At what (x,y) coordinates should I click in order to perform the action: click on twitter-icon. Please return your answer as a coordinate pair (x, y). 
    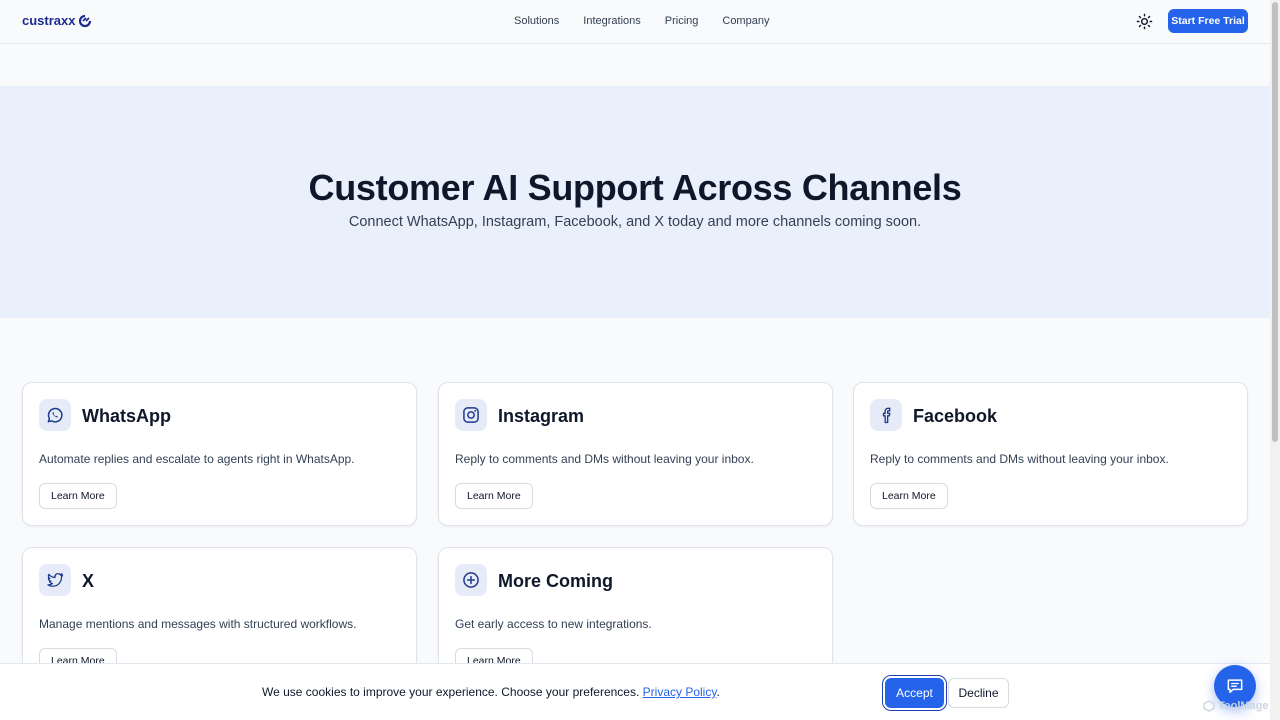
    Looking at the image, I should click on (55, 580).